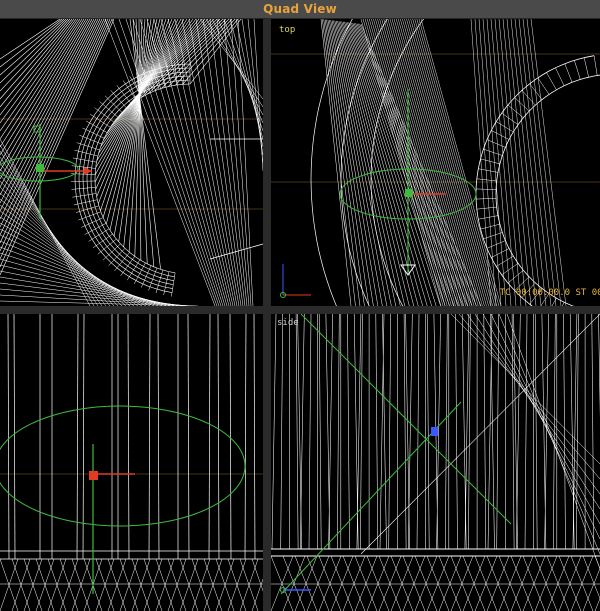 The width and height of the screenshot is (600, 611). What do you see at coordinates (142, 178) in the screenshot?
I see `wire-ring` at bounding box center [142, 178].